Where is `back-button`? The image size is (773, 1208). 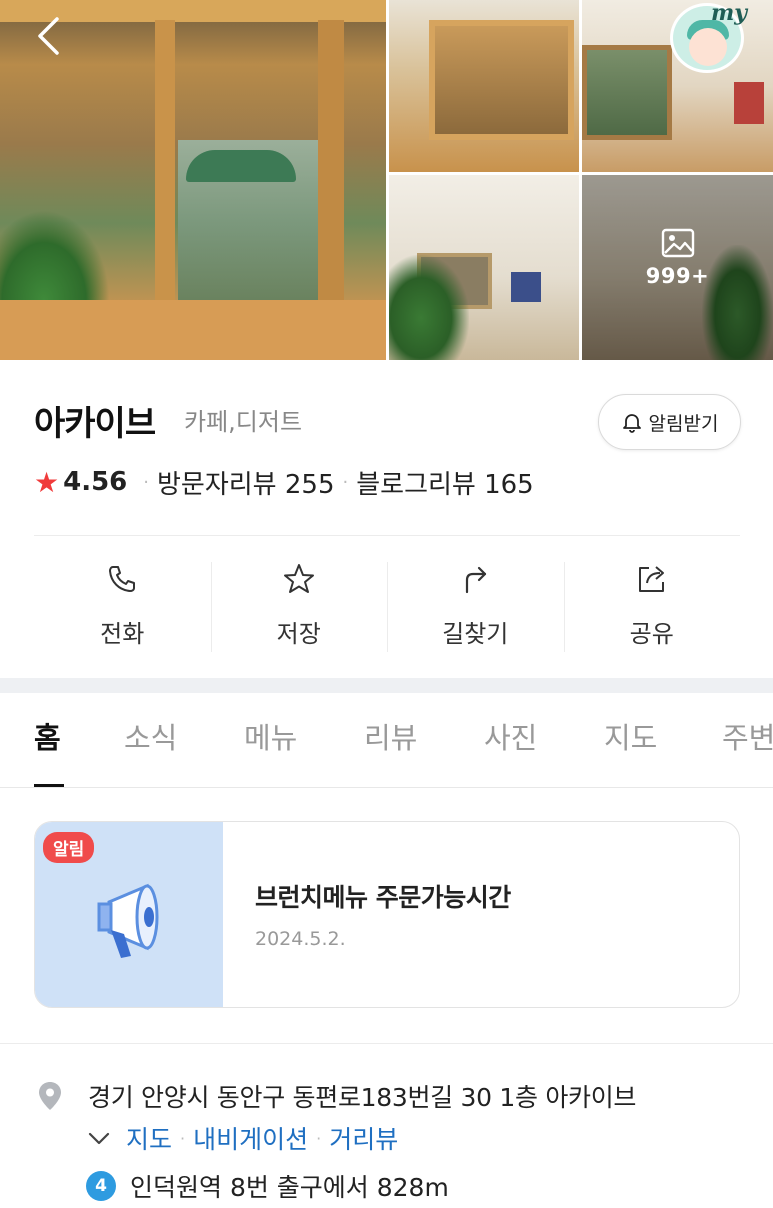
back-button is located at coordinates (48, 36).